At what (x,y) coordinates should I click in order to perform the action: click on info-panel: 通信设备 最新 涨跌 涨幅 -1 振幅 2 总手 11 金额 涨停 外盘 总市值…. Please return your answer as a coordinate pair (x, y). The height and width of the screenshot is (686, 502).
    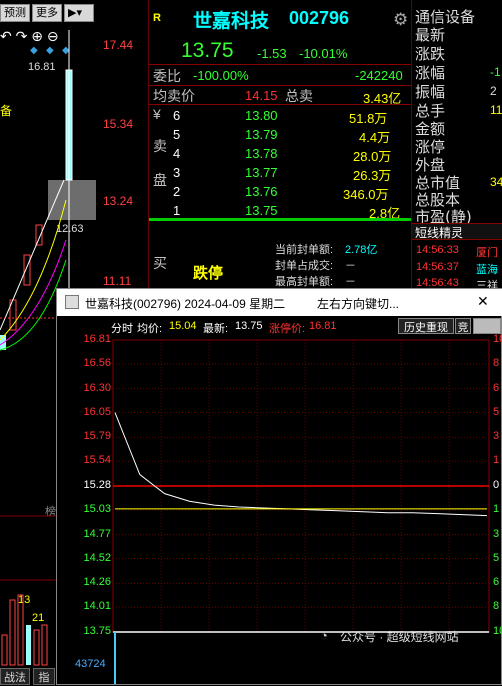
    Looking at the image, I should click on (456, 146).